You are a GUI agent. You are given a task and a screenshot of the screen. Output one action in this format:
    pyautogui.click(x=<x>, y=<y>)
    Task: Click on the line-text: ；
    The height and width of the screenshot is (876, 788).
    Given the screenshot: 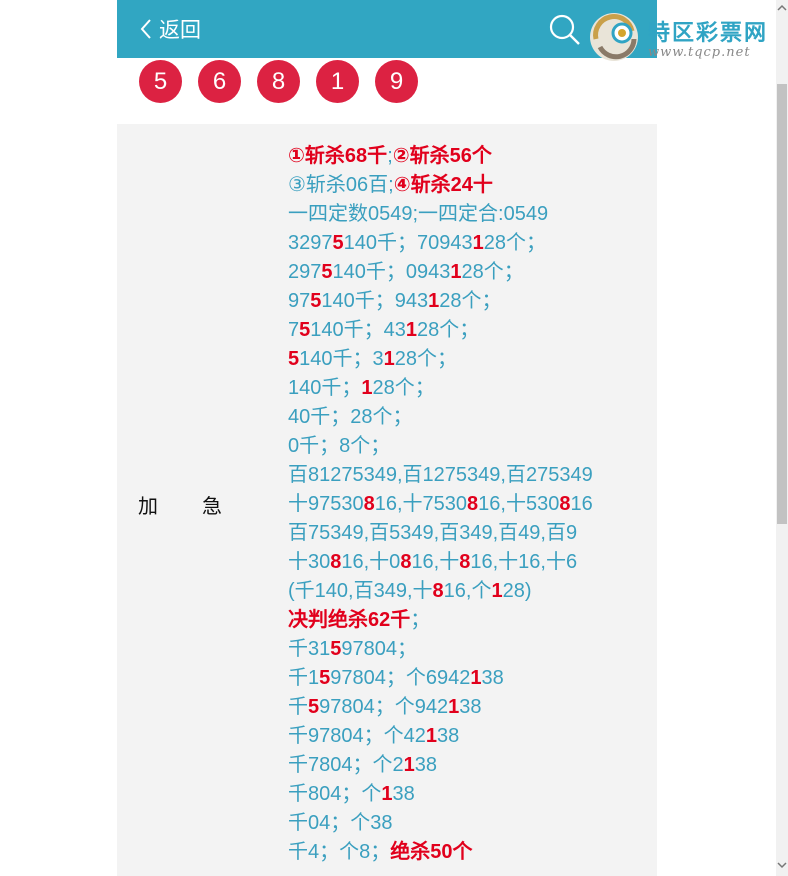 What is the action you would take?
    pyautogui.click(x=420, y=620)
    